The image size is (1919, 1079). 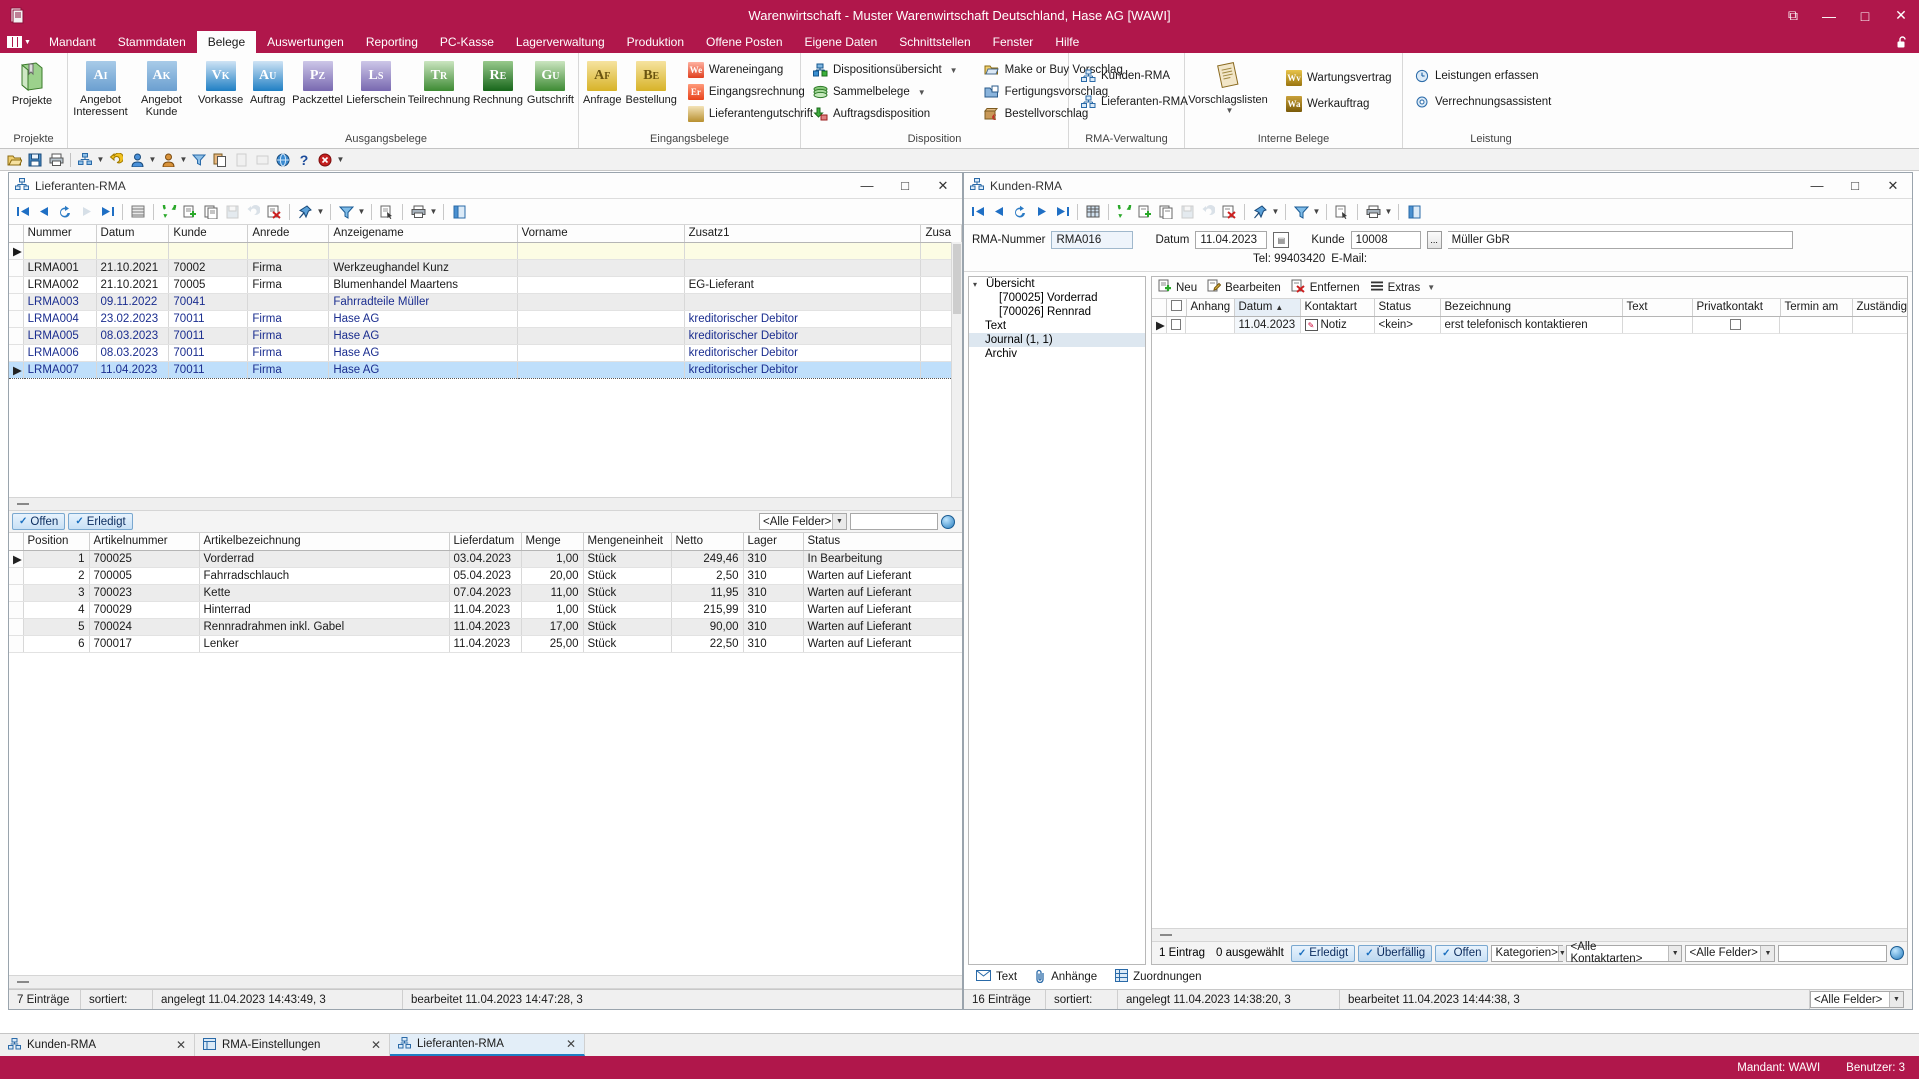 What do you see at coordinates (241, 160) in the screenshot?
I see `doc1-icon` at bounding box center [241, 160].